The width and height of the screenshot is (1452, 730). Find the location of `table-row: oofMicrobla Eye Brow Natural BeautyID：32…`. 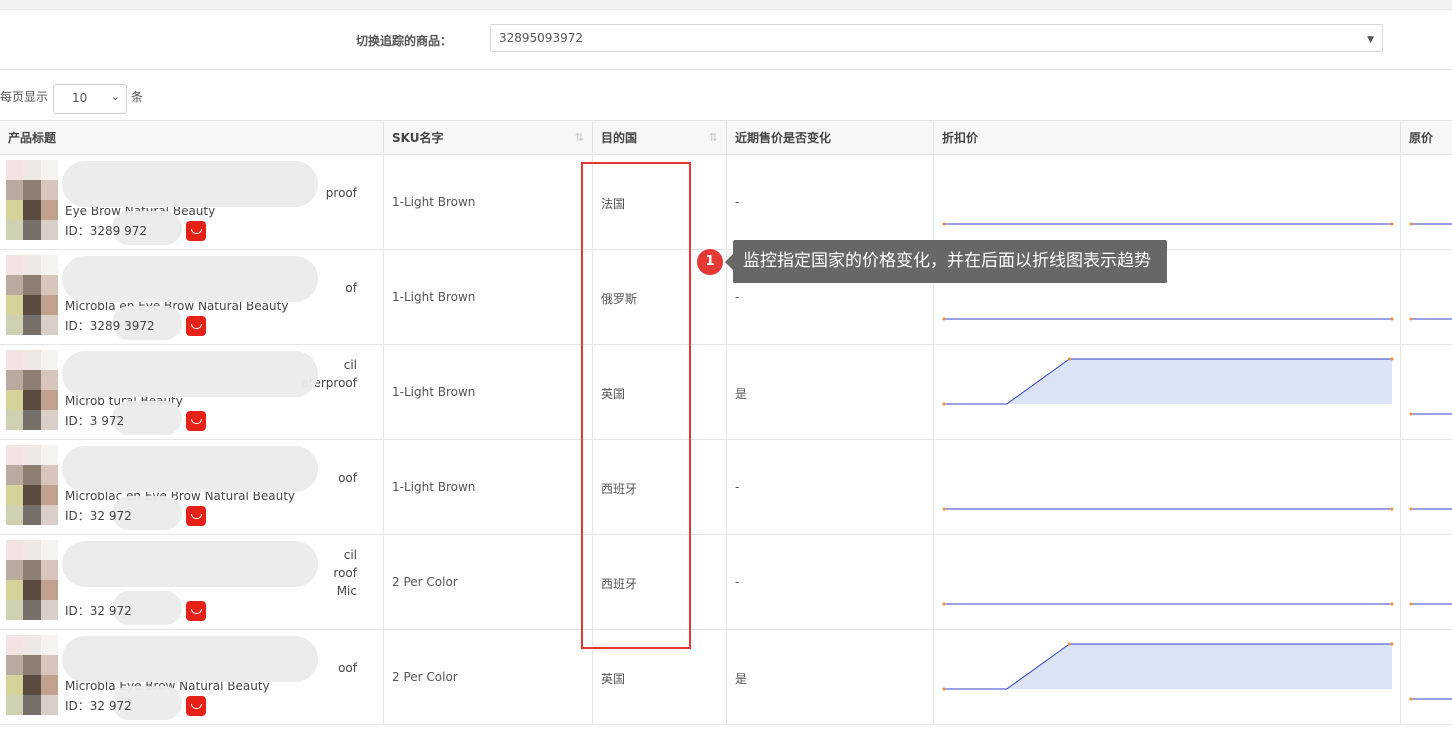

table-row: oofMicrobla Eye Brow Natural BeautyID：32… is located at coordinates (726, 677).